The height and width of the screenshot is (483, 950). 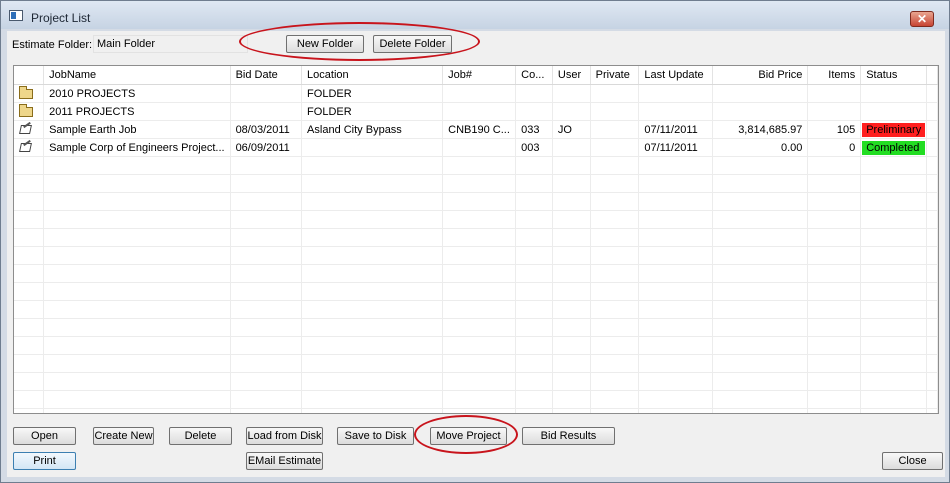 What do you see at coordinates (615, 75) in the screenshot?
I see `column-header-private: Private` at bounding box center [615, 75].